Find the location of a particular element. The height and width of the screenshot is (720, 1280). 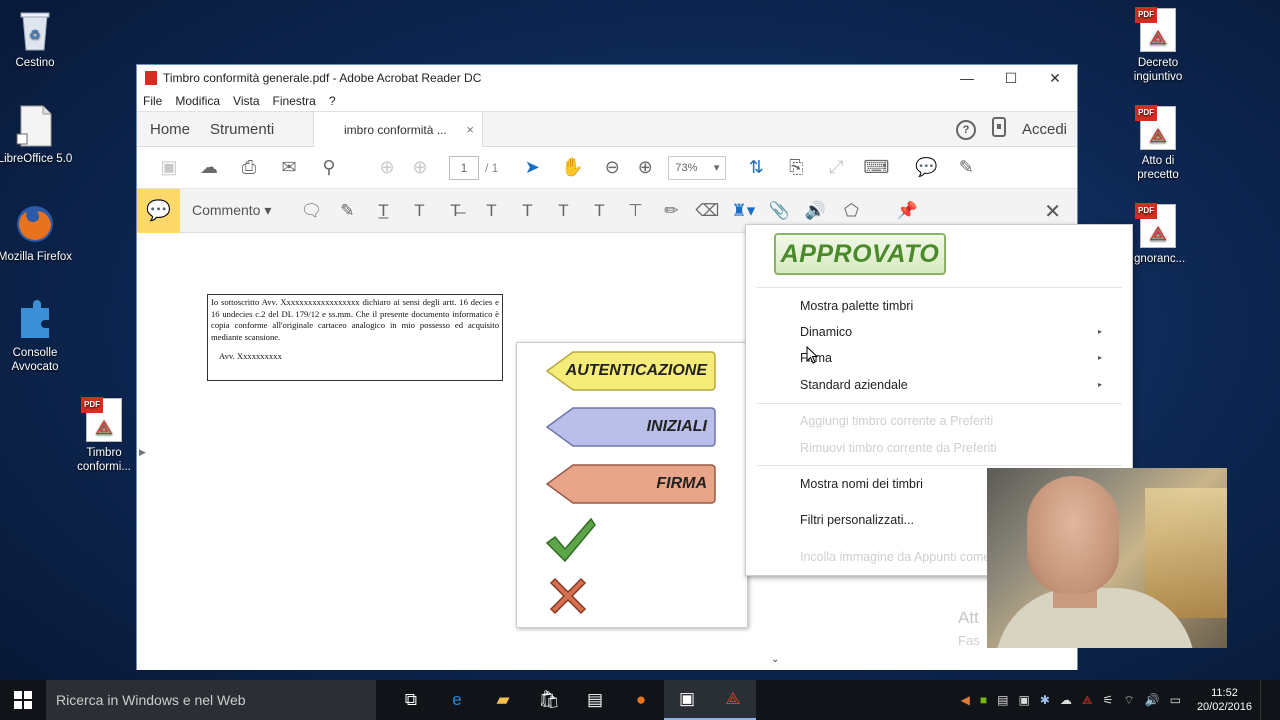

menu-item-show-palette: Mostra palette timbri is located at coordinates (954, 306).